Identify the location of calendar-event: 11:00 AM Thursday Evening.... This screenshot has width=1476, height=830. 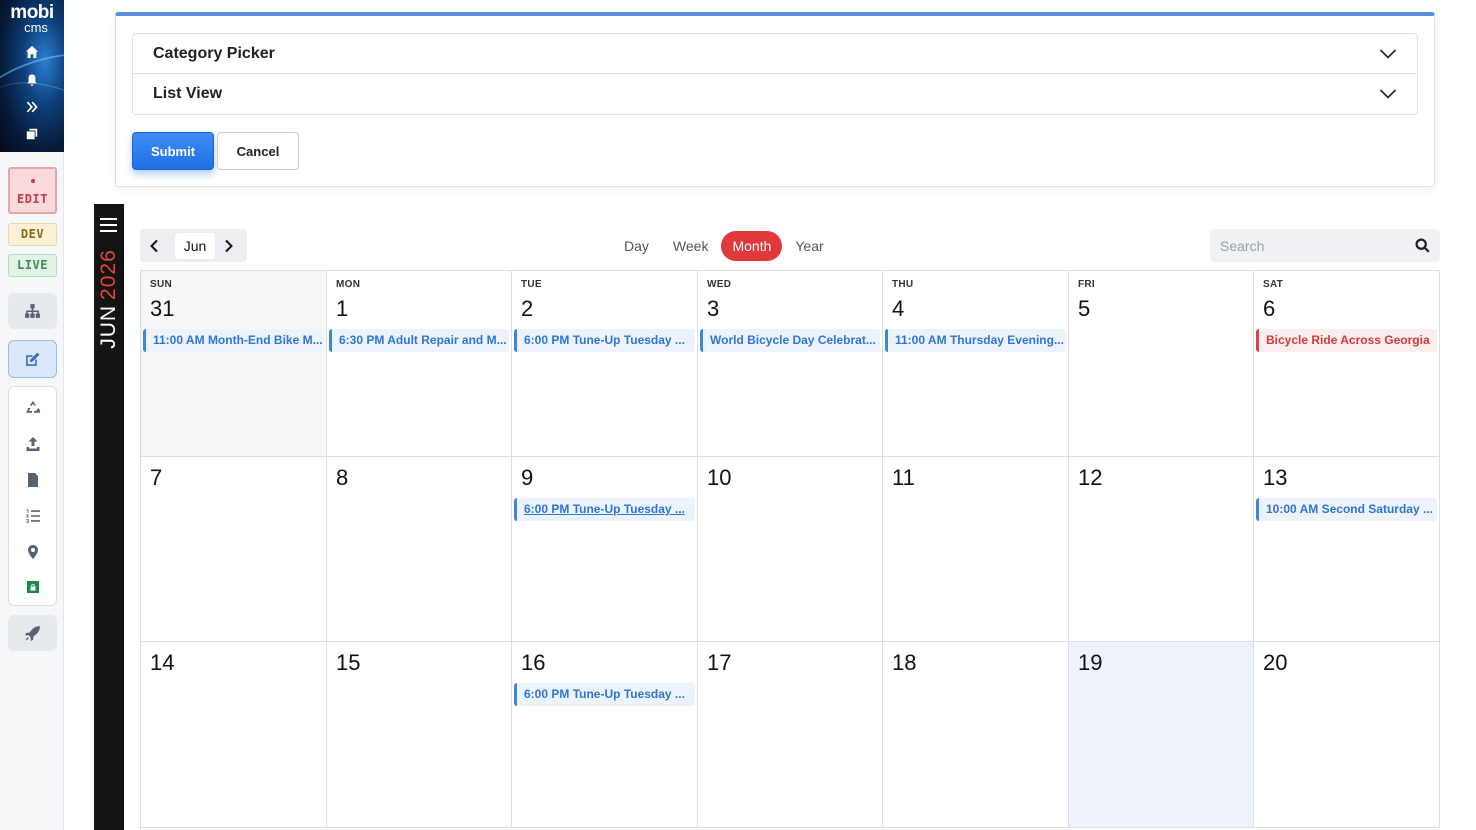
(975, 340).